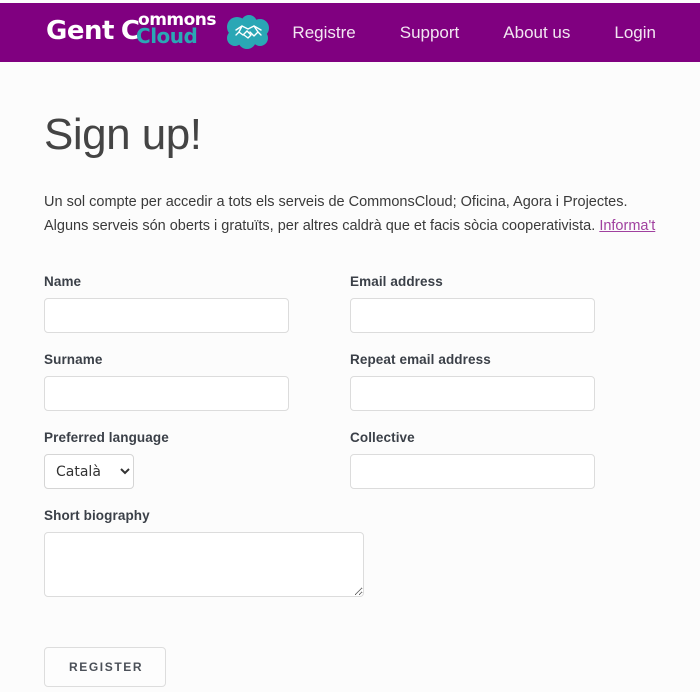 The width and height of the screenshot is (700, 692). What do you see at coordinates (167, 36) in the screenshot?
I see `logo-cloud-text: Cloud` at bounding box center [167, 36].